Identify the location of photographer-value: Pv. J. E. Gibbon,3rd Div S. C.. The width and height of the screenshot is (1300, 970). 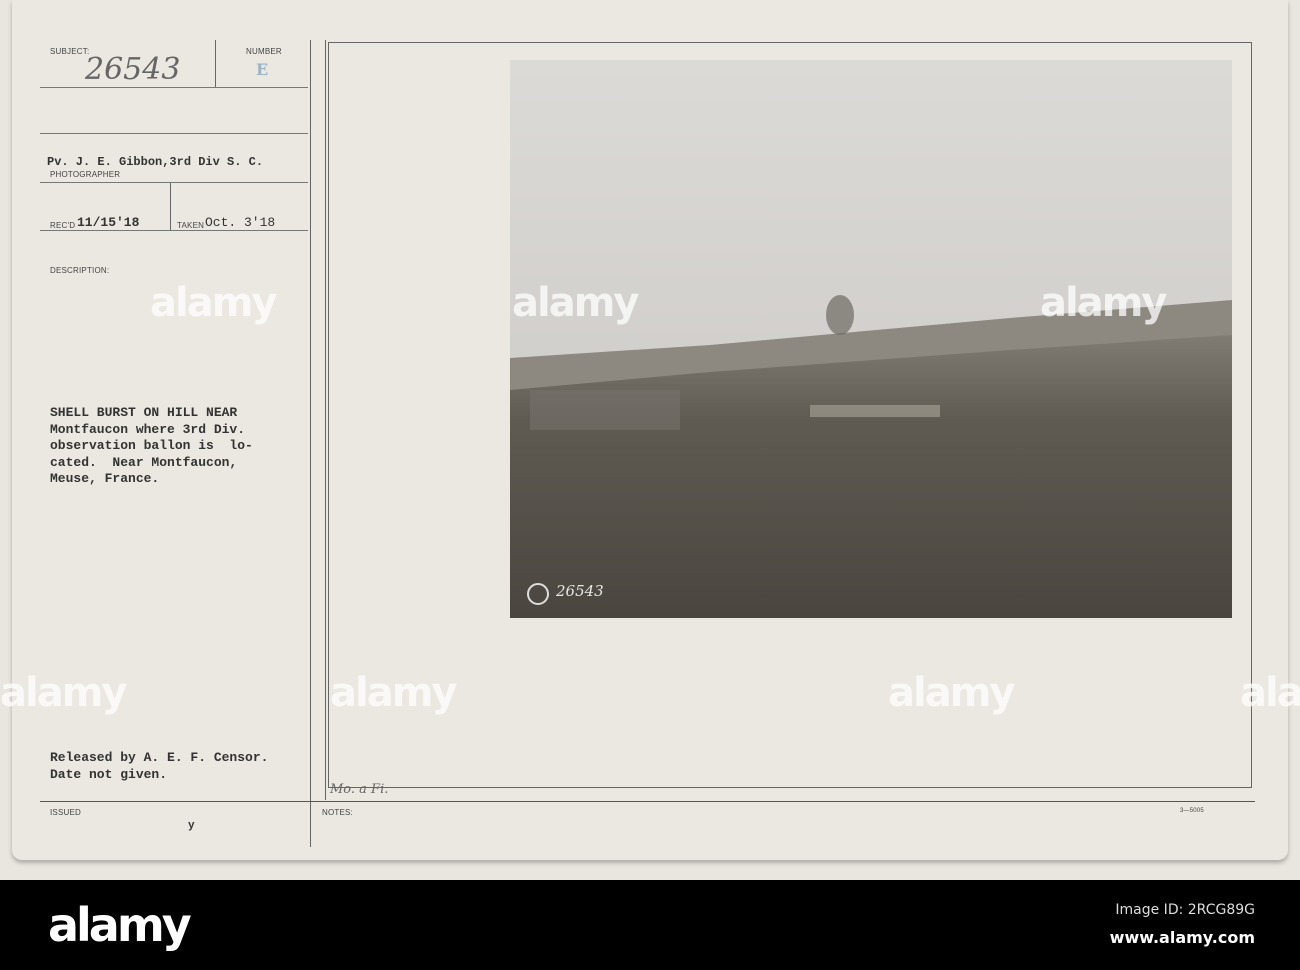
(155, 162).